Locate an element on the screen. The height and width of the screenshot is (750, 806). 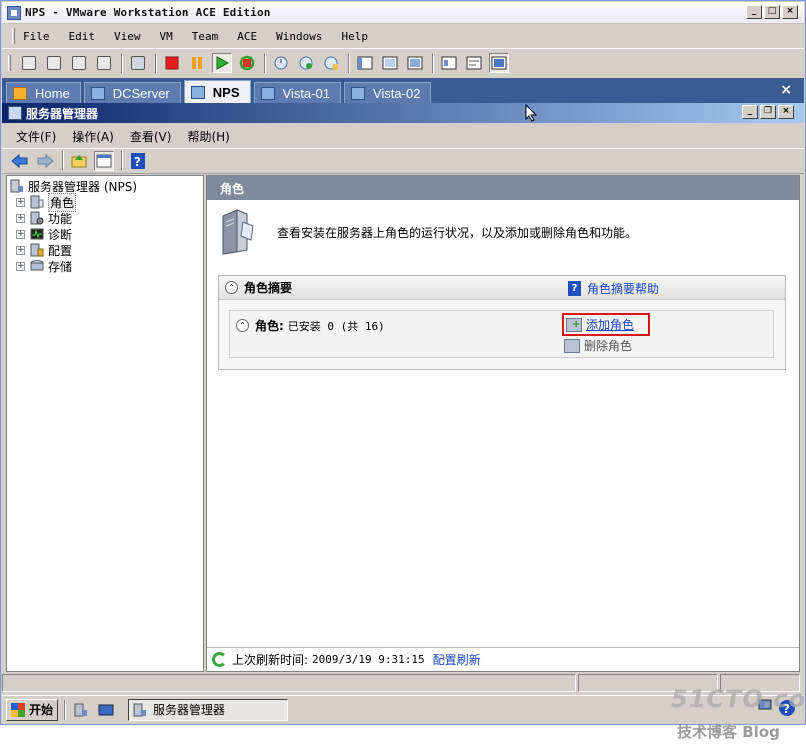
home-icon is located at coordinates (20, 93).